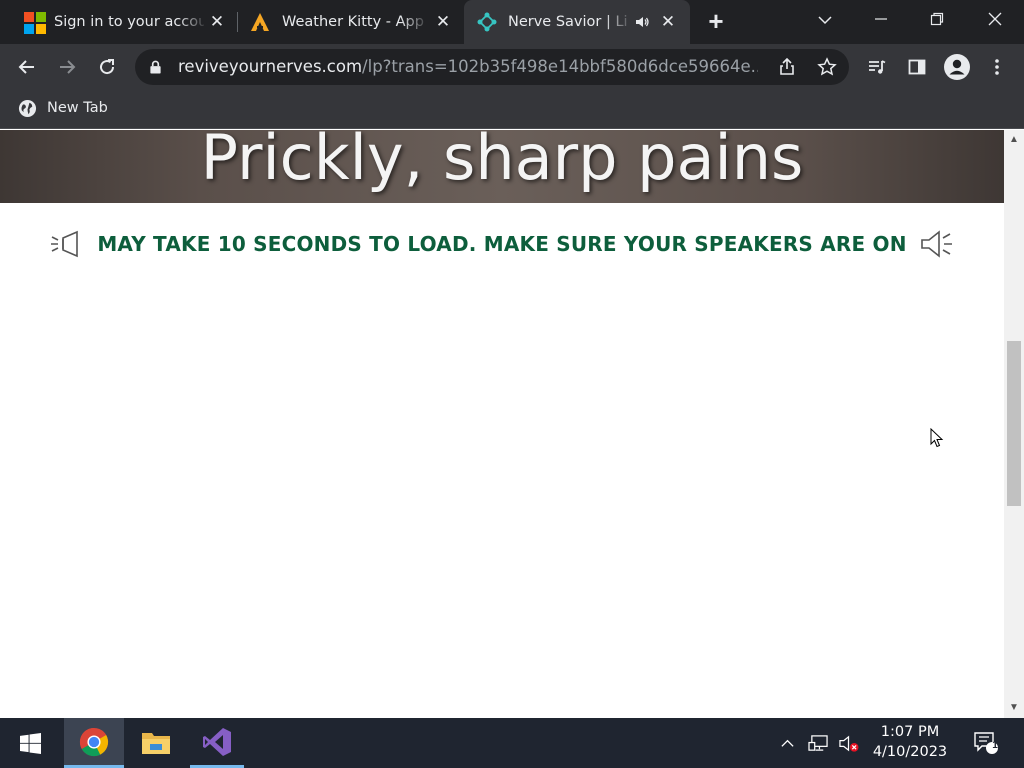 The width and height of the screenshot is (1024, 768). I want to click on lock-icon, so click(155, 67).